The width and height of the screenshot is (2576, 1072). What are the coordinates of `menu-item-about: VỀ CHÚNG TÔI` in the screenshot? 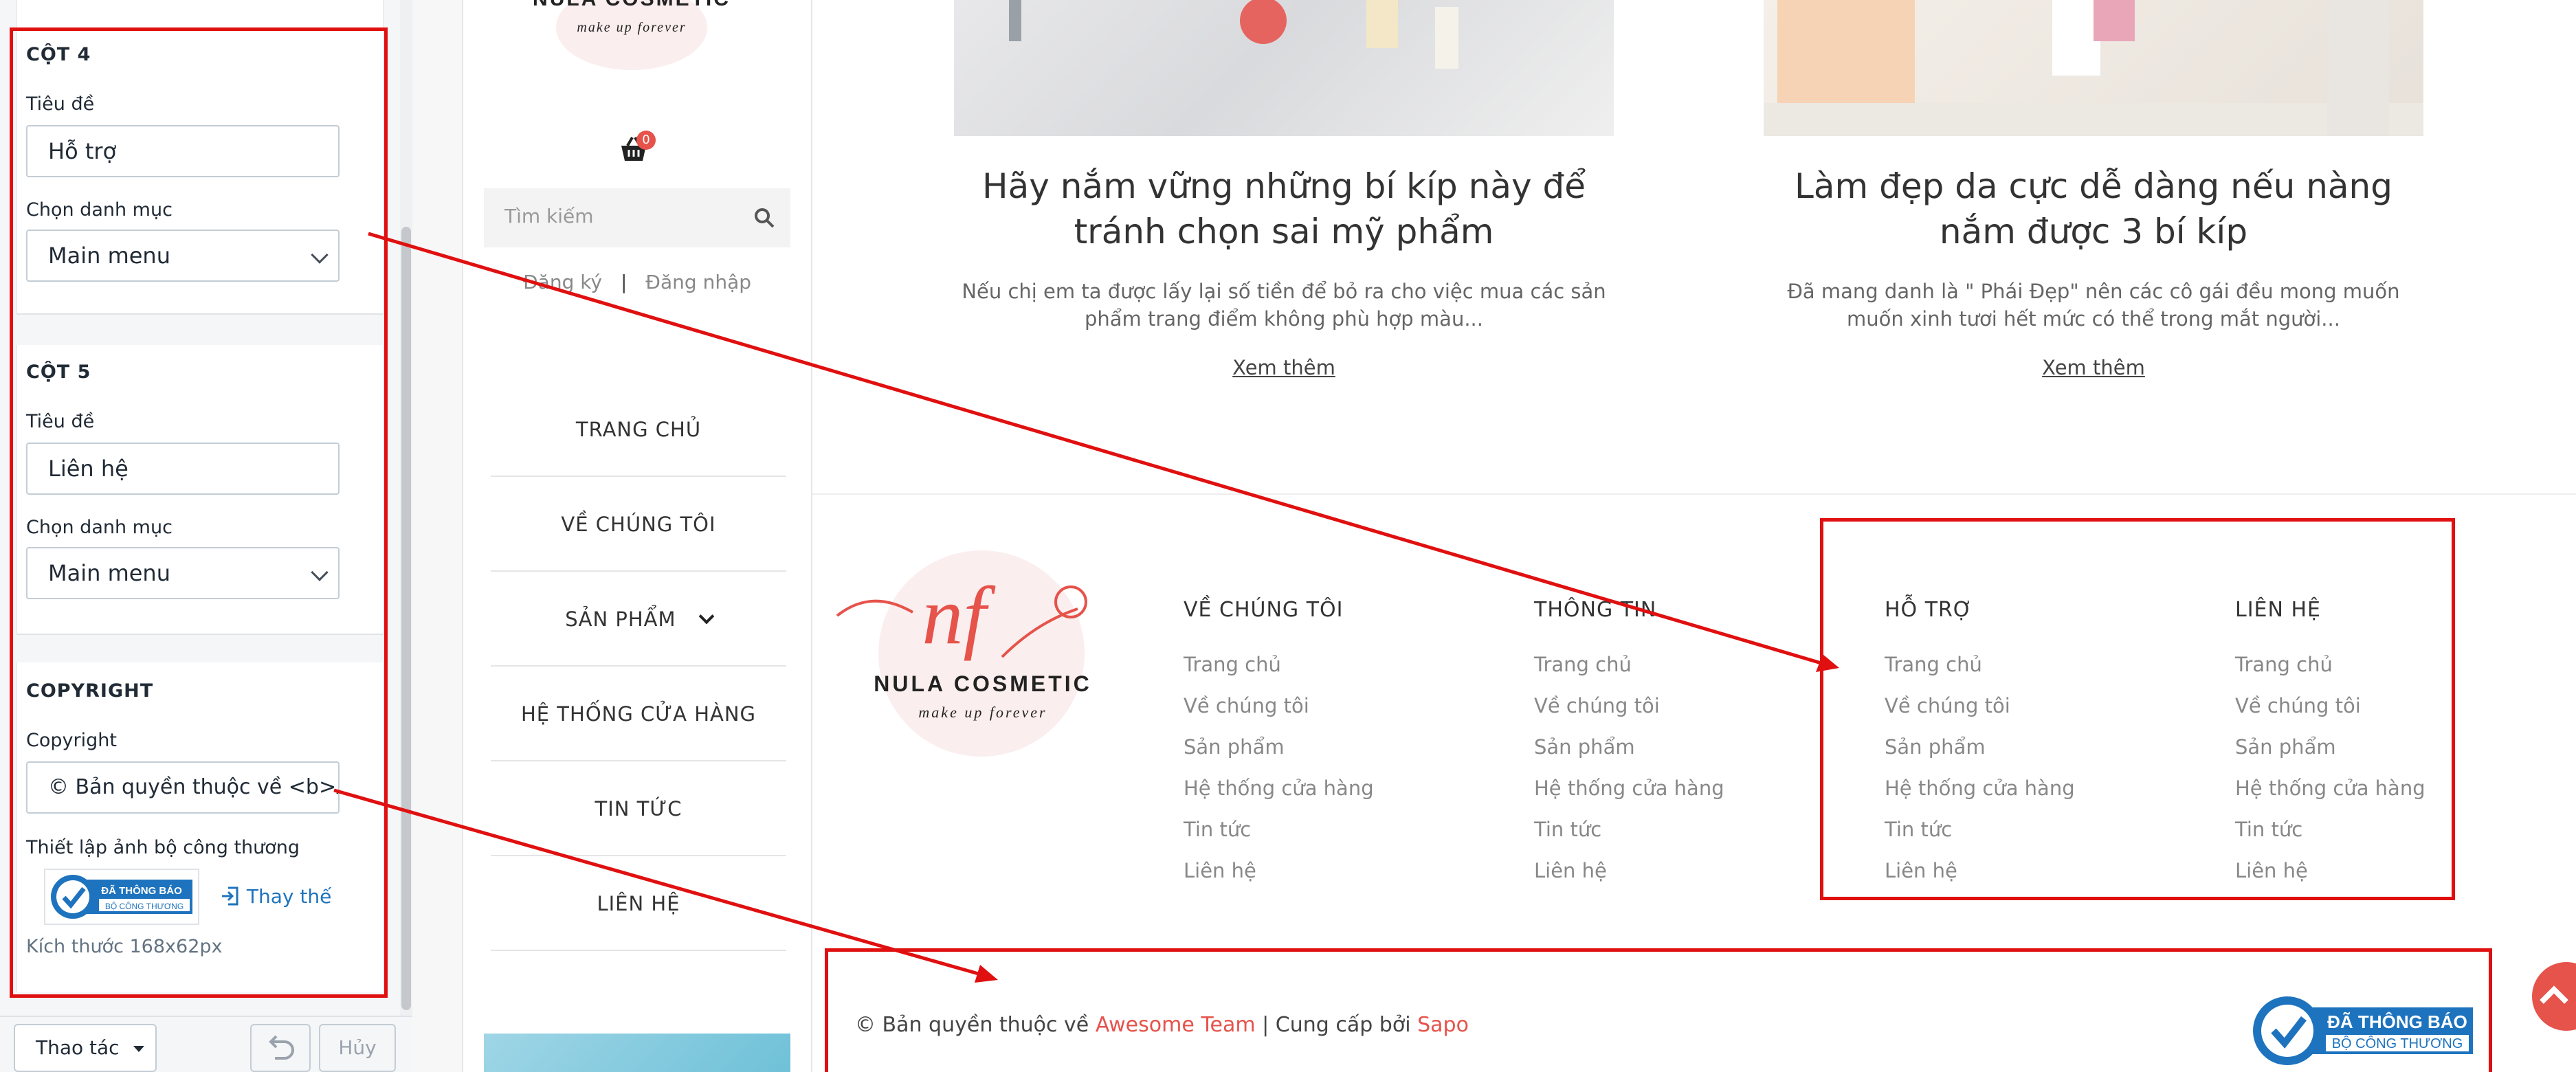 It's located at (638, 524).